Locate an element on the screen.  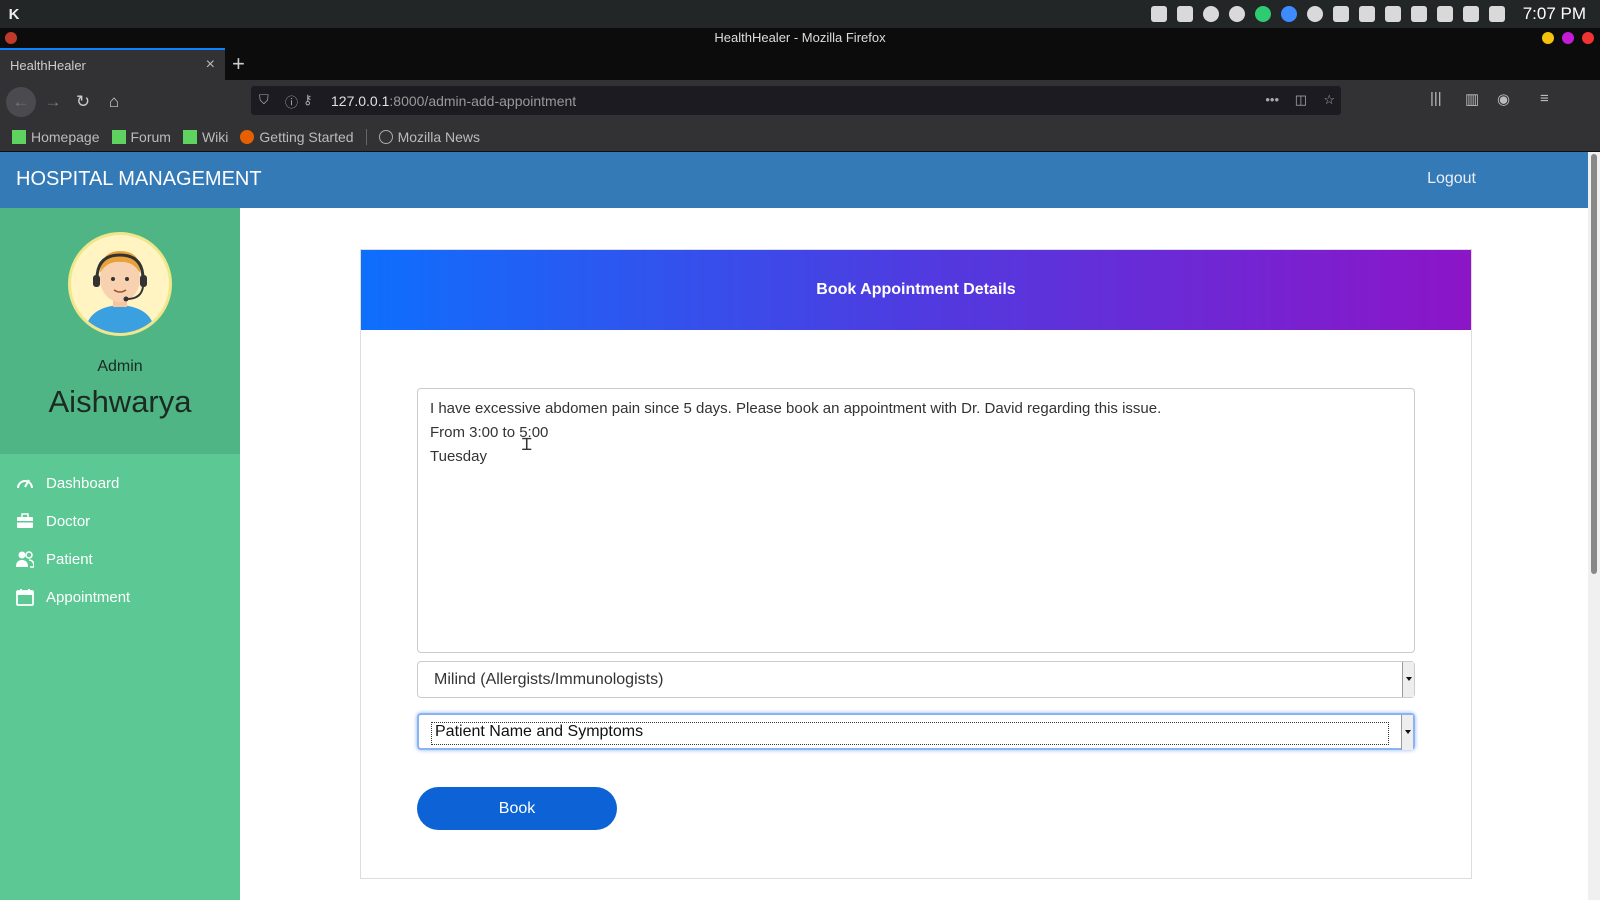
page-scrollbar is located at coordinates (1594, 526).